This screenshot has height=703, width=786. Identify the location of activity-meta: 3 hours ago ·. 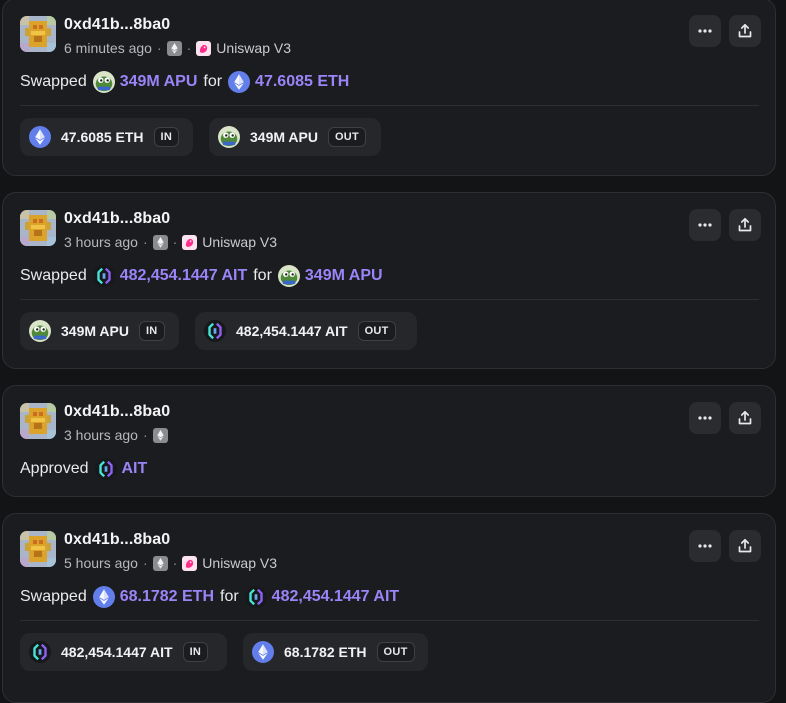
(116, 435).